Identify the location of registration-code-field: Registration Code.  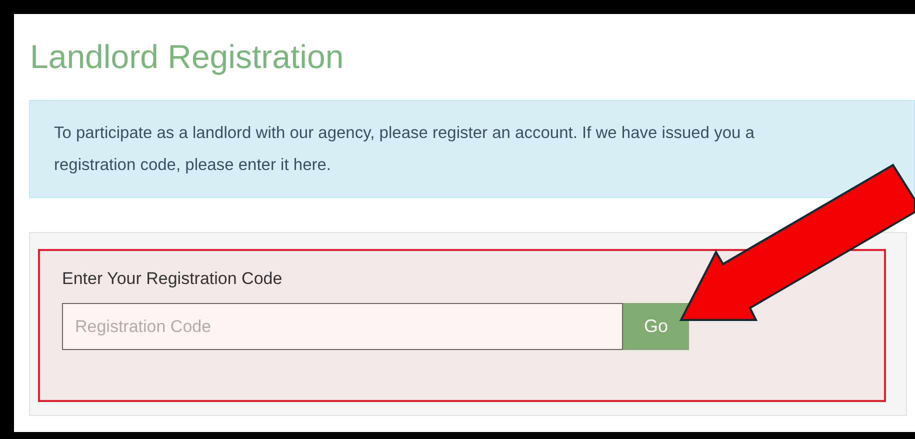
(342, 326).